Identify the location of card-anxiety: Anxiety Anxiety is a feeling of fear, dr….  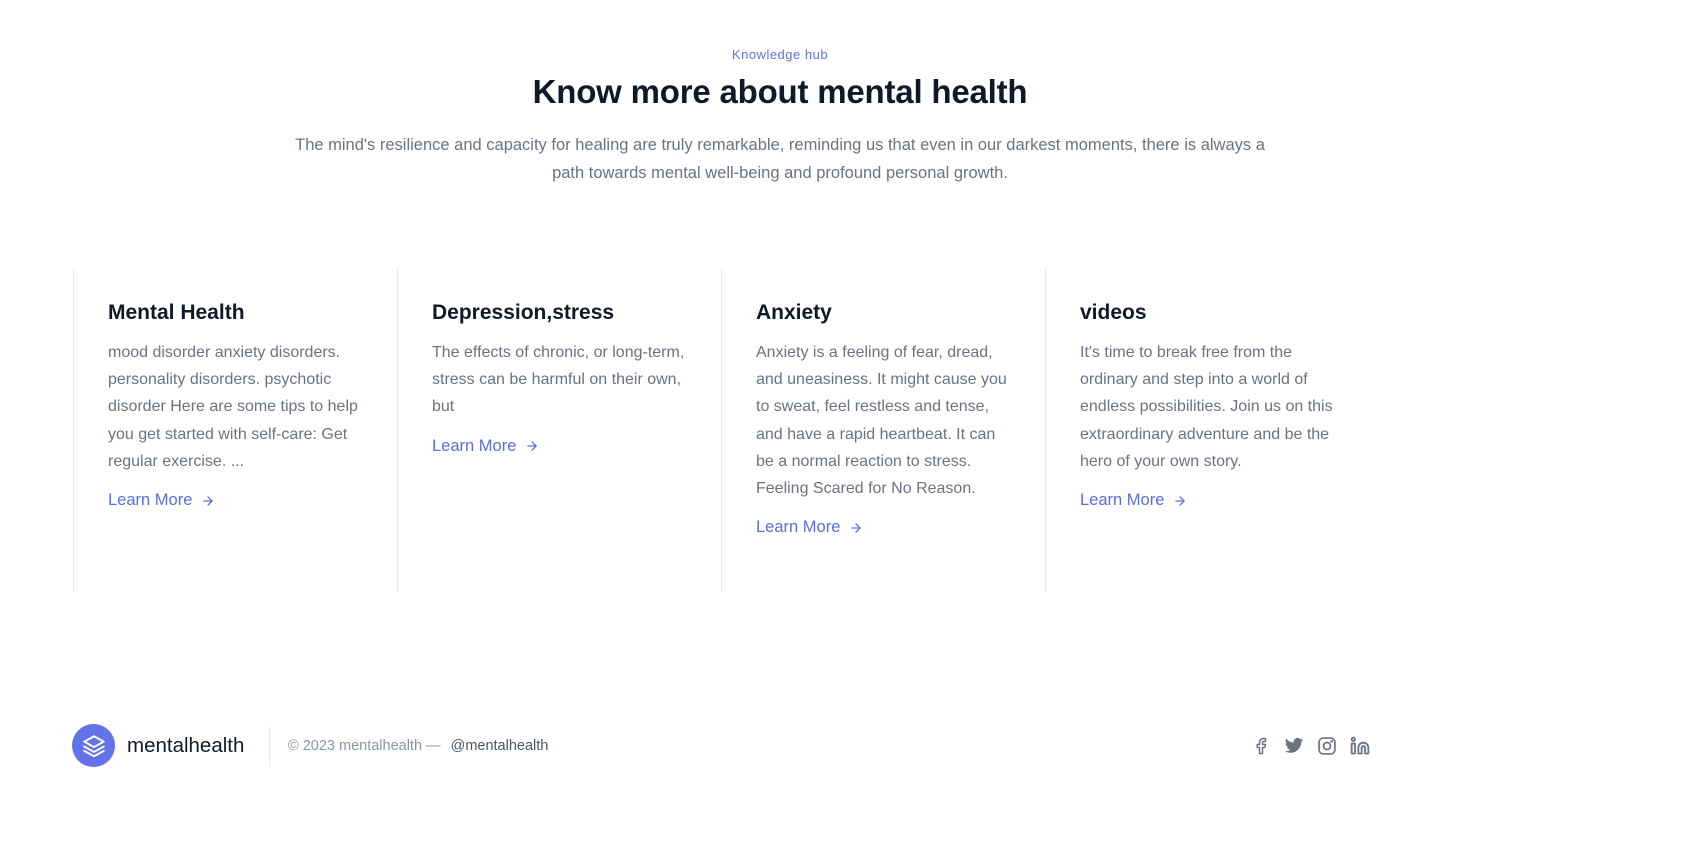
(883, 430).